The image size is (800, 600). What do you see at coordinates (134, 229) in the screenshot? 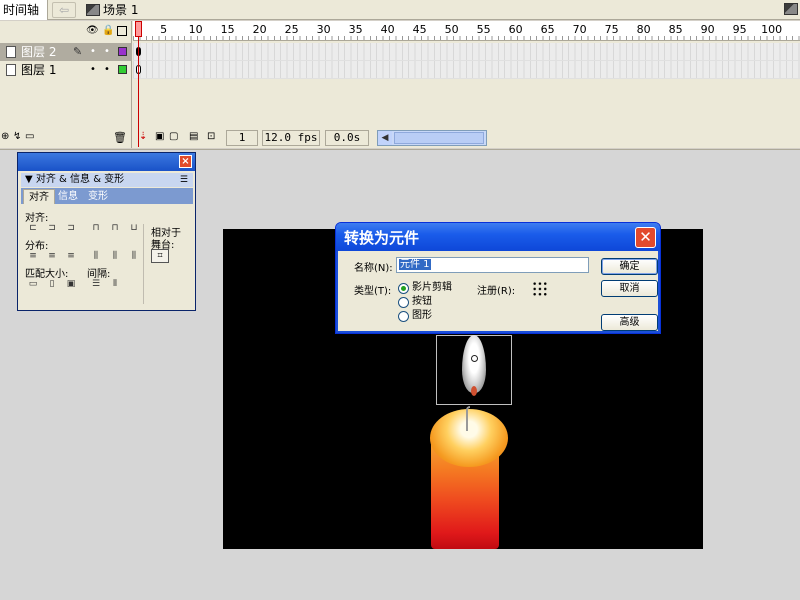
I see `align-bottom-icon: ⊔` at bounding box center [134, 229].